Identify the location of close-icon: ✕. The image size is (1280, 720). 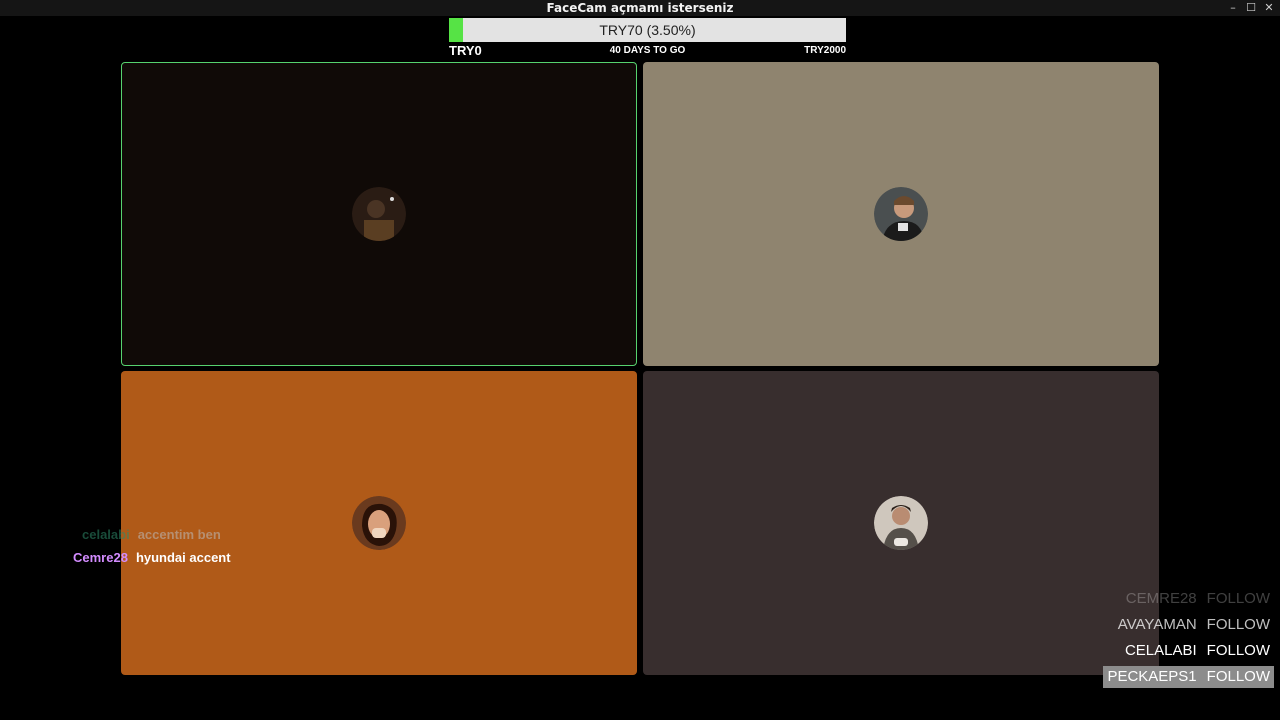
(1269, 8).